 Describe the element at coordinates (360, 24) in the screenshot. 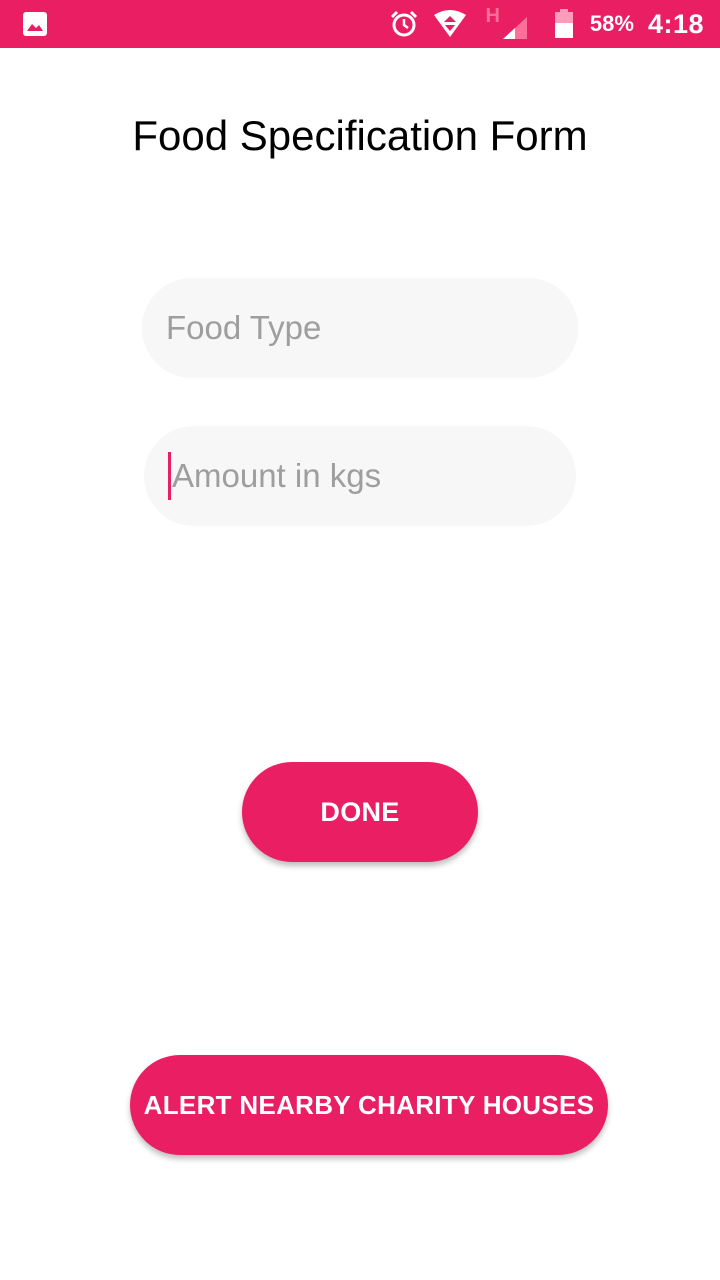

I see `status-bar: H 58% 4:18` at that location.